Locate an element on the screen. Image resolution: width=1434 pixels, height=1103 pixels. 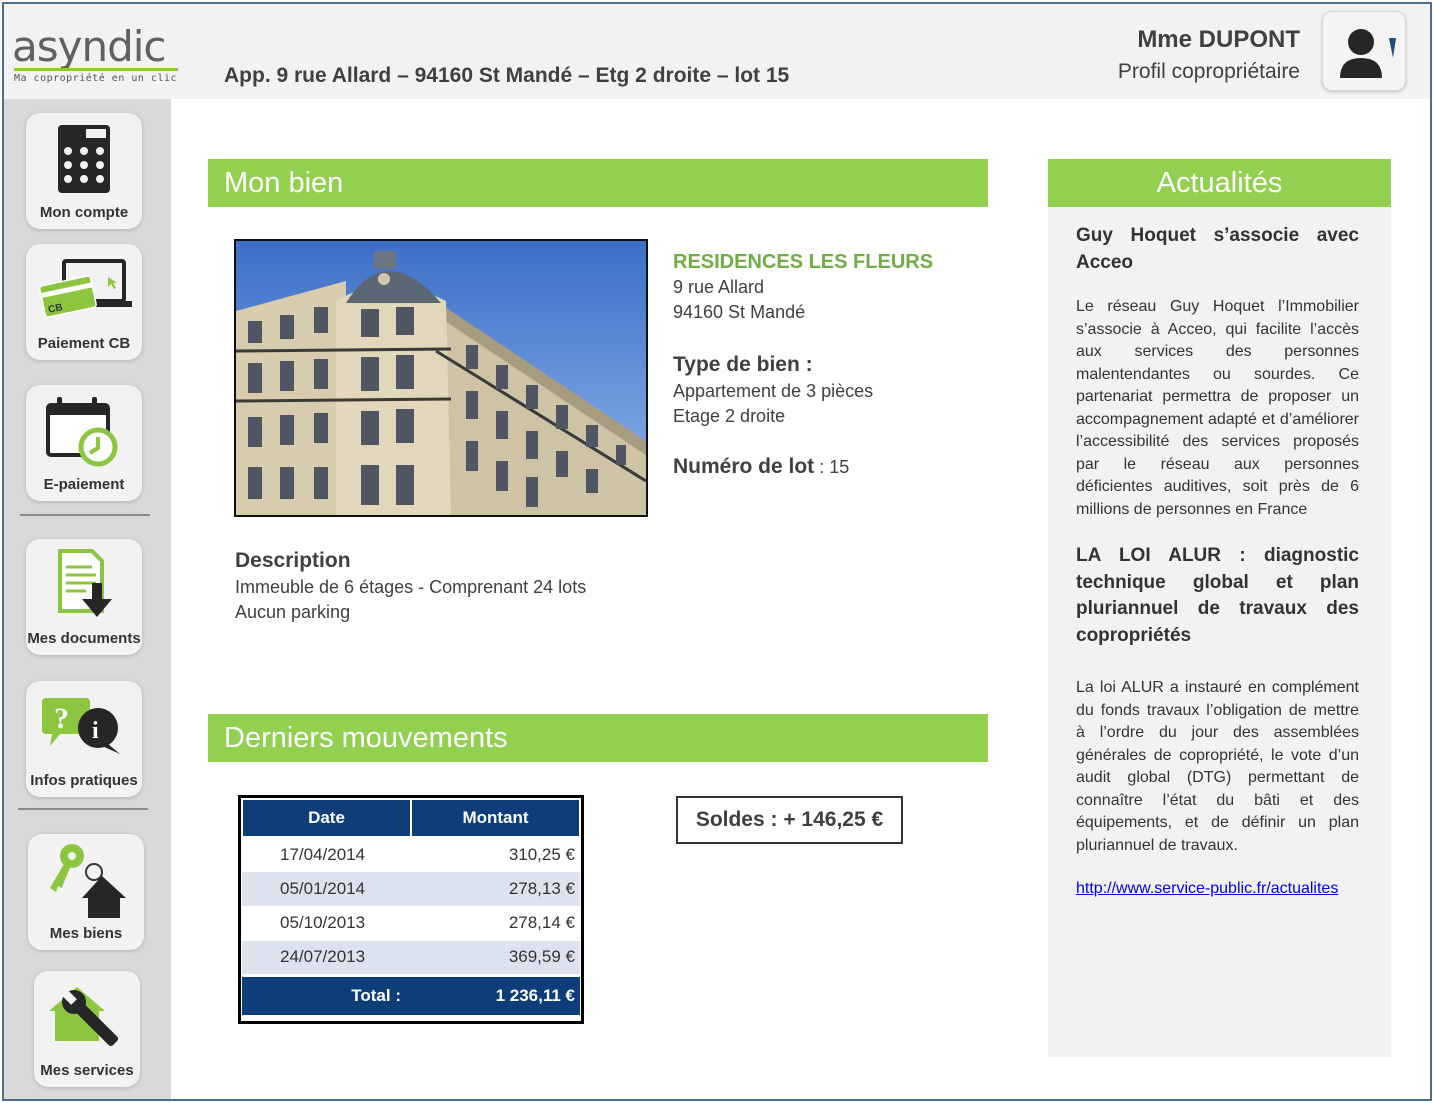
sidebar-item-paiement-cb: CB Paiement CB is located at coordinates (84, 302).